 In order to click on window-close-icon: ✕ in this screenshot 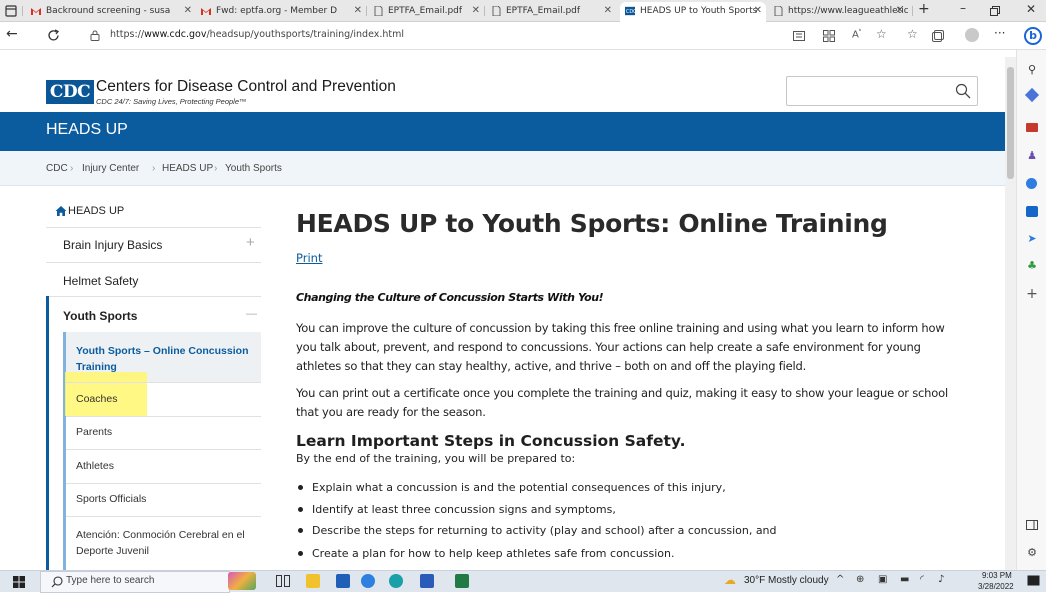, I will do `click(1031, 9)`.